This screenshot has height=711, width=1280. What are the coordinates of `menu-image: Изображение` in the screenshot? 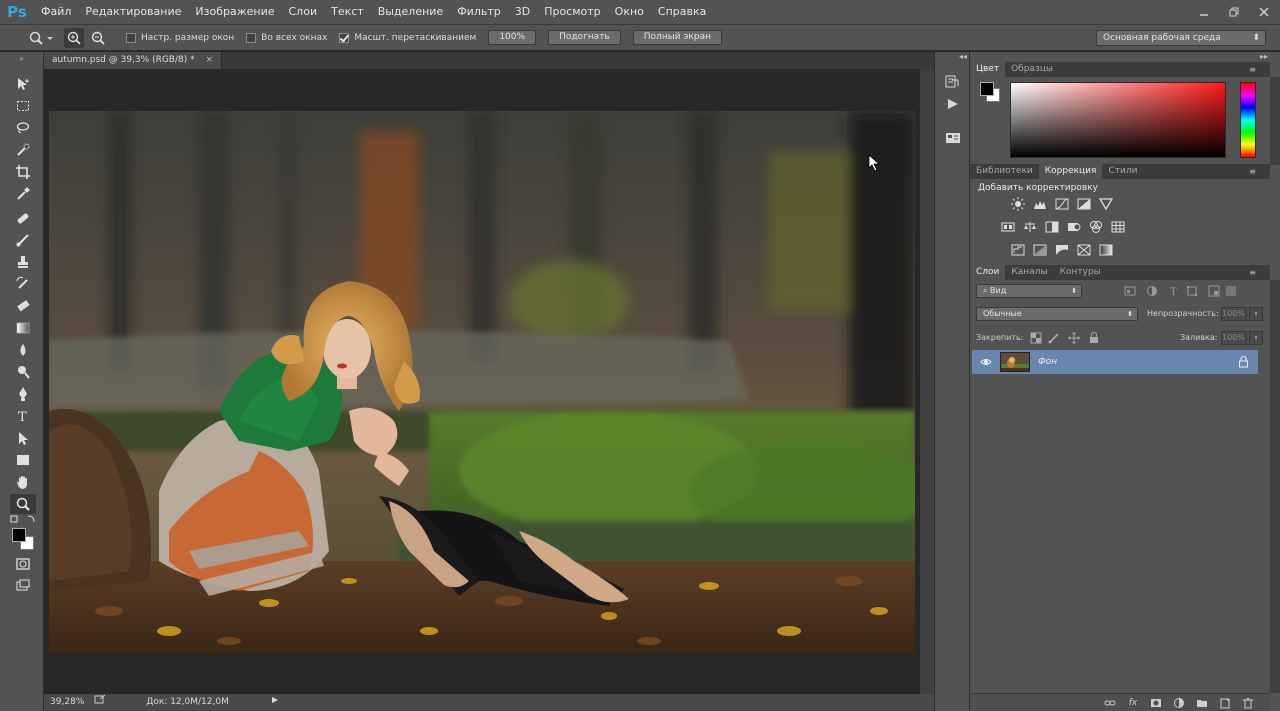 It's located at (234, 12).